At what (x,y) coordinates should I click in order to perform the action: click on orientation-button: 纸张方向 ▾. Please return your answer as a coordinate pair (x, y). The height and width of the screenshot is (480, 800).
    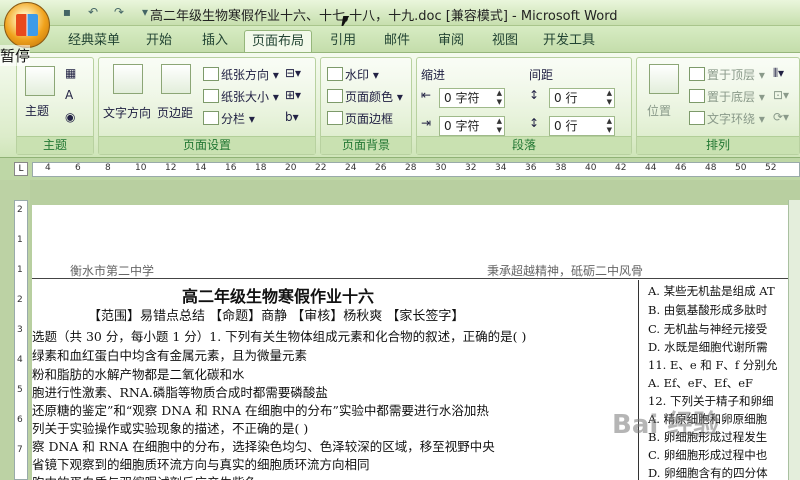
    Looking at the image, I should click on (241, 74).